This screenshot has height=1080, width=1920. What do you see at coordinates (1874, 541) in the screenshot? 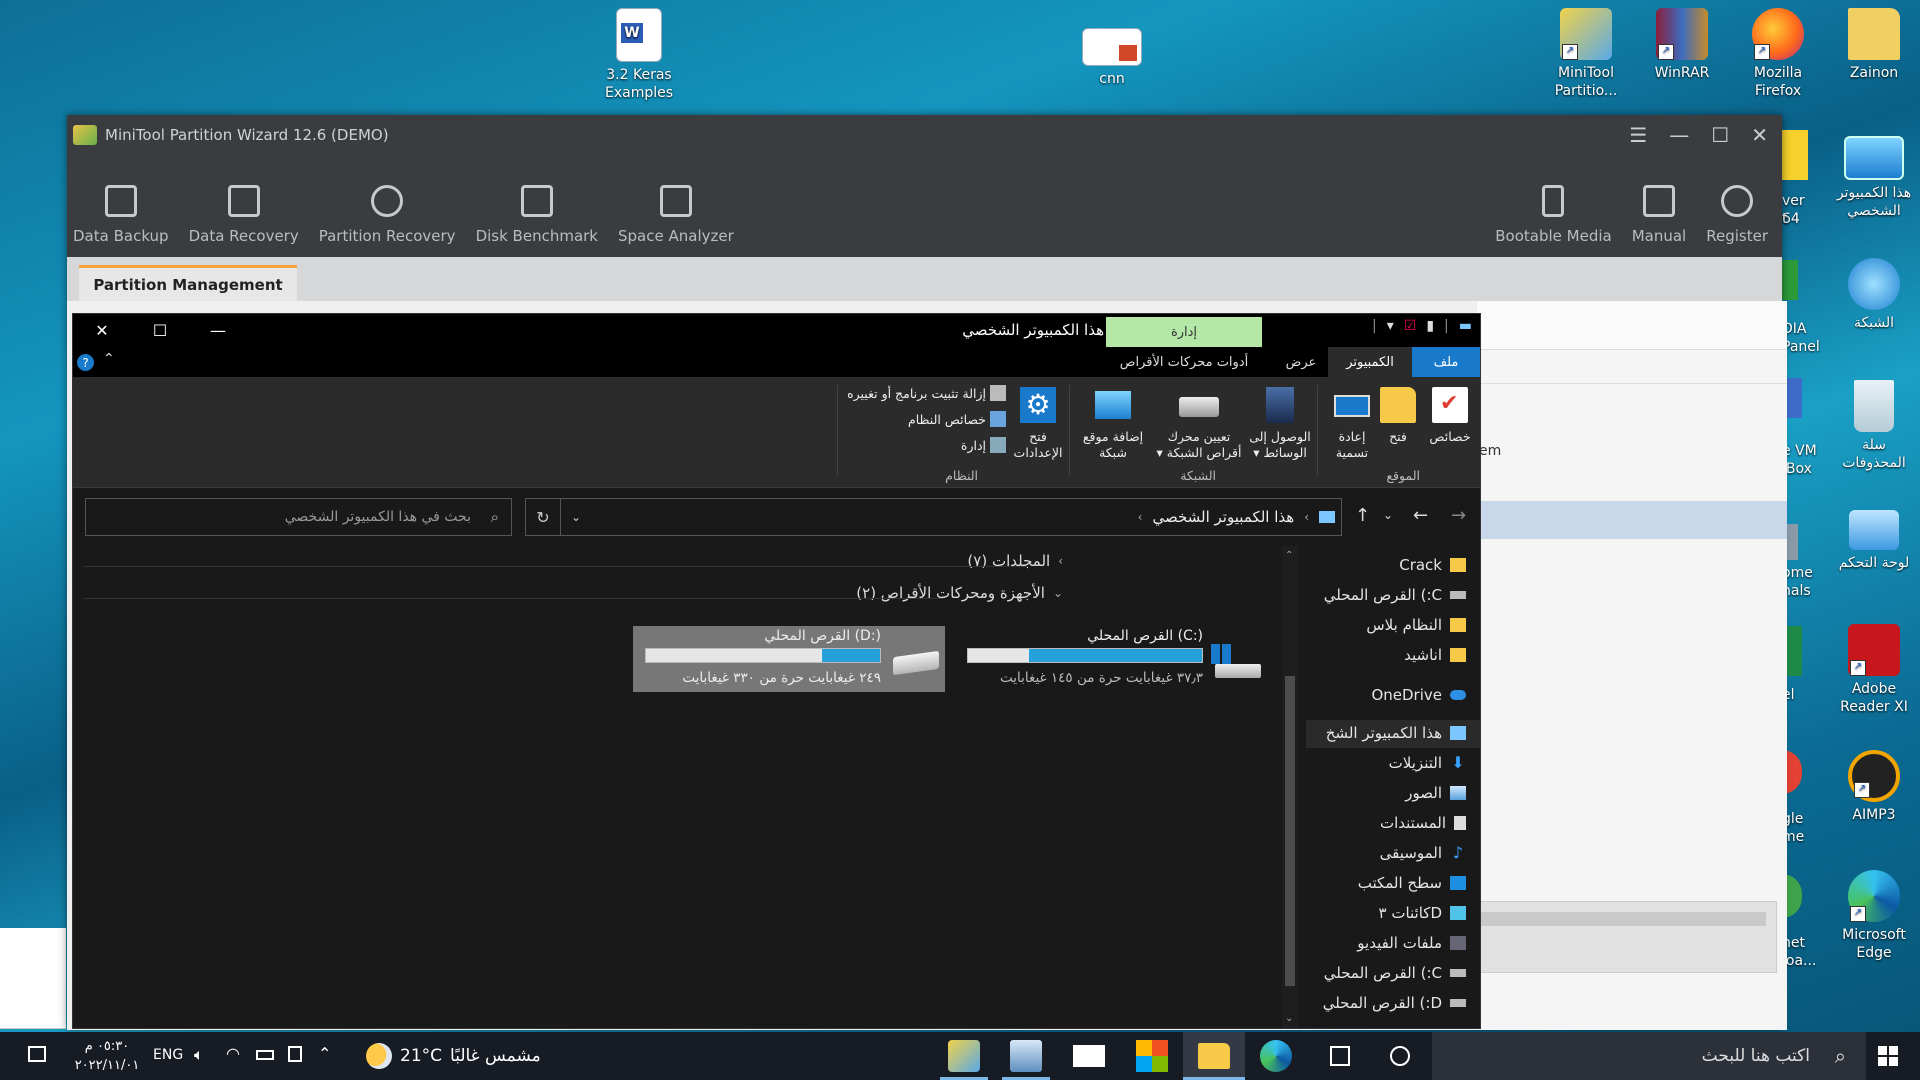
I see `desktop-icon-control-panel: لوحة التحكم` at bounding box center [1874, 541].